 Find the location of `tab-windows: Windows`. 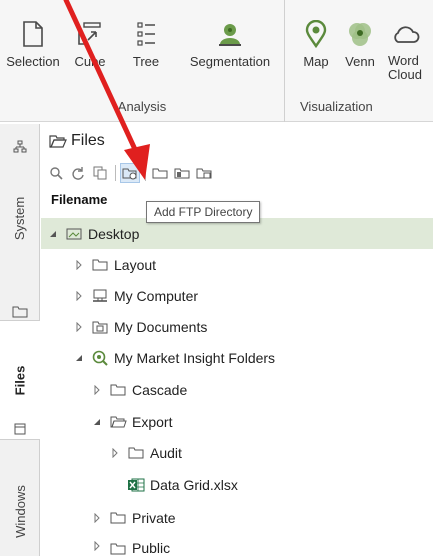

tab-windows: Windows is located at coordinates (20, 516).